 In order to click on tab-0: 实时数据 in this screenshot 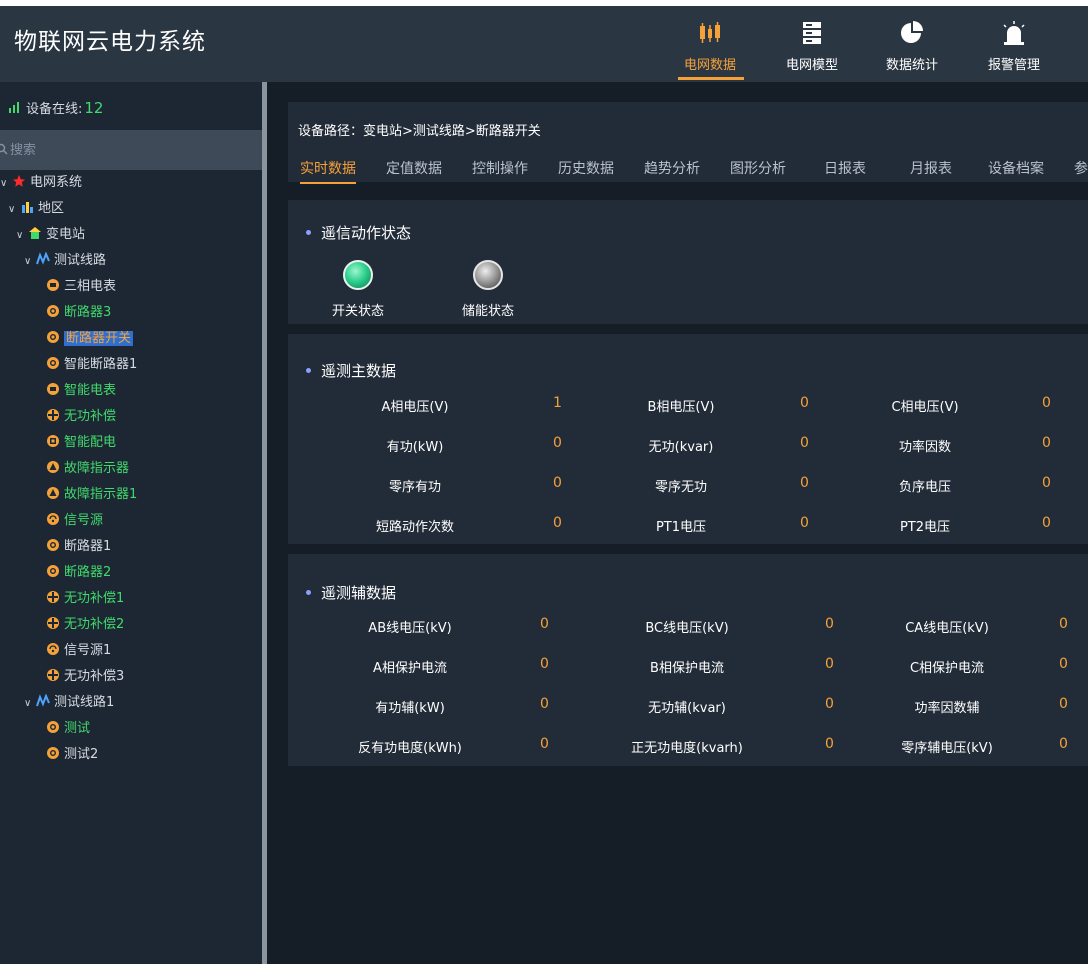, I will do `click(328, 171)`.